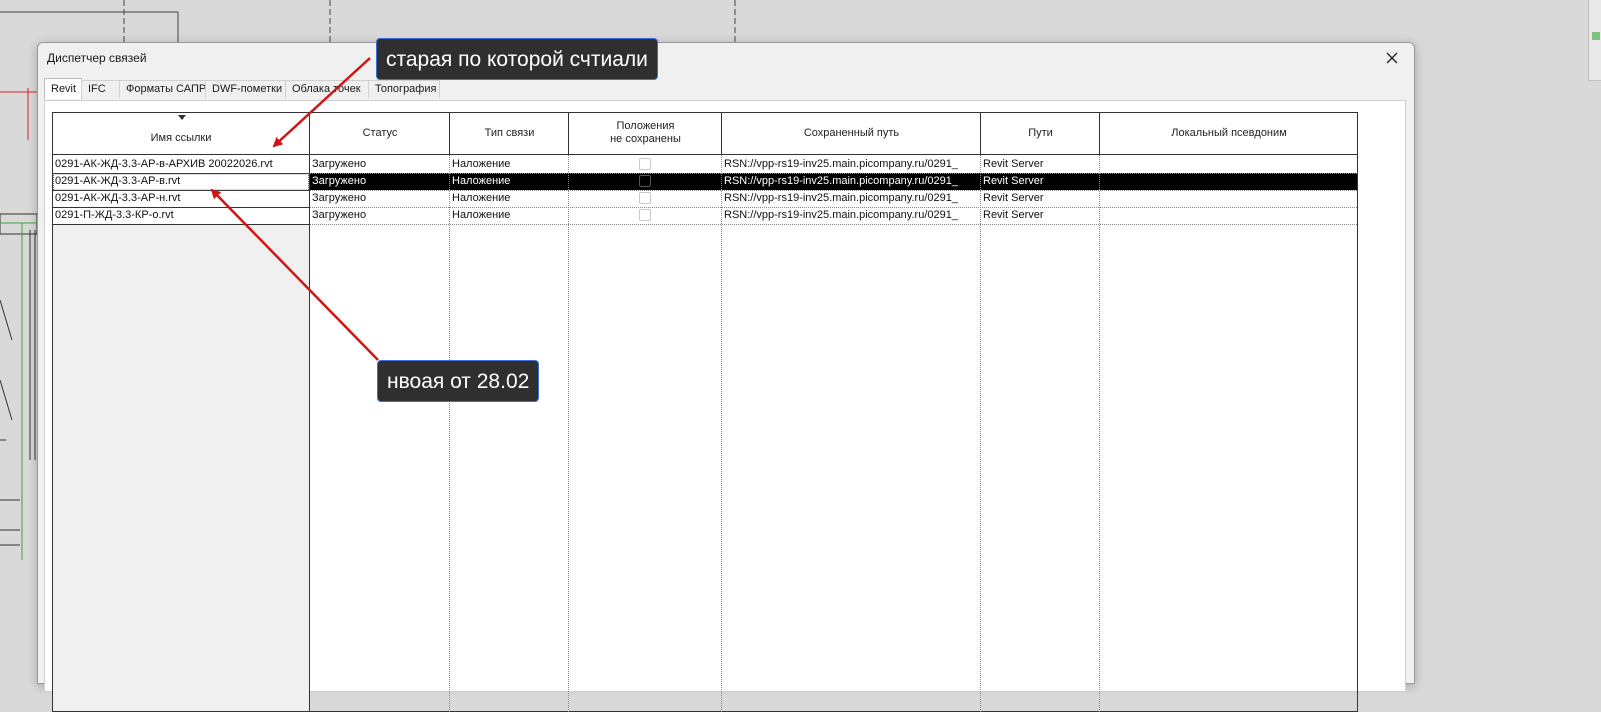 The image size is (1601, 712). What do you see at coordinates (162, 89) in the screenshot?
I see `tab-cad-formats: Форматы САПР` at bounding box center [162, 89].